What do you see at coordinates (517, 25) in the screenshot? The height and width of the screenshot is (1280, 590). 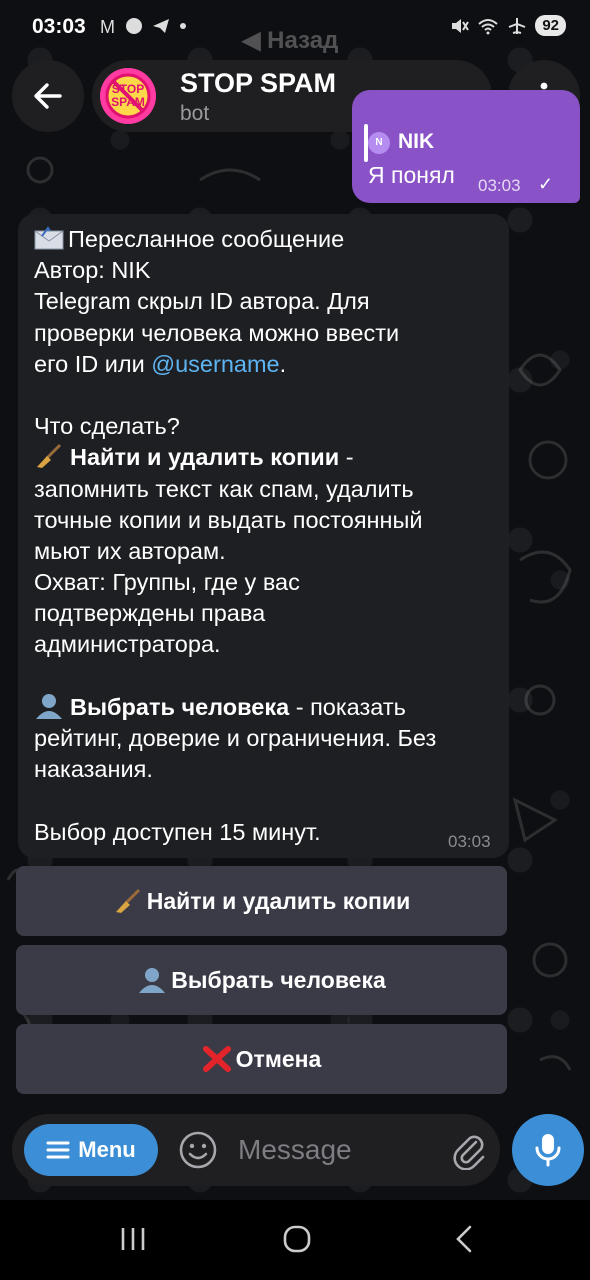 I see `airplane-mode-icon` at bounding box center [517, 25].